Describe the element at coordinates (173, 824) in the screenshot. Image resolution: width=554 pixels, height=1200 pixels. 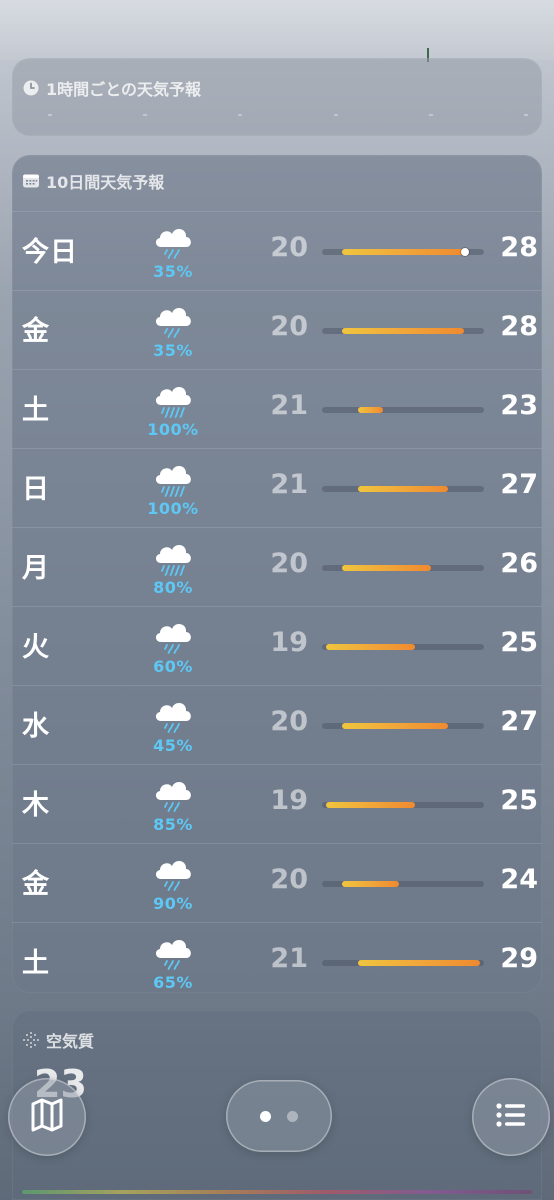
I see `precipitation-chance: 85%` at that location.